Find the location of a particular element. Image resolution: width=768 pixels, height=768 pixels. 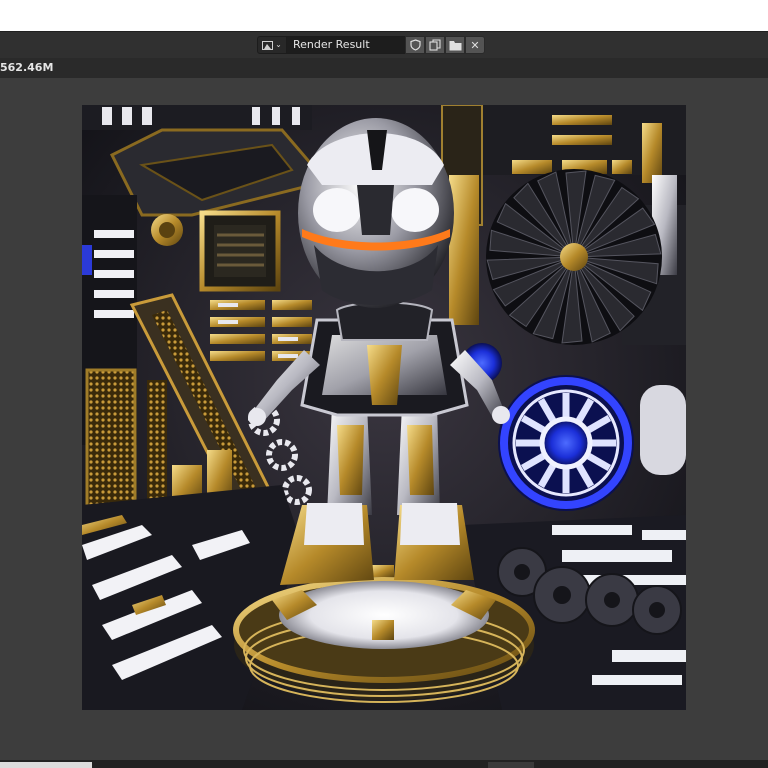

open-image-button is located at coordinates (455, 45).